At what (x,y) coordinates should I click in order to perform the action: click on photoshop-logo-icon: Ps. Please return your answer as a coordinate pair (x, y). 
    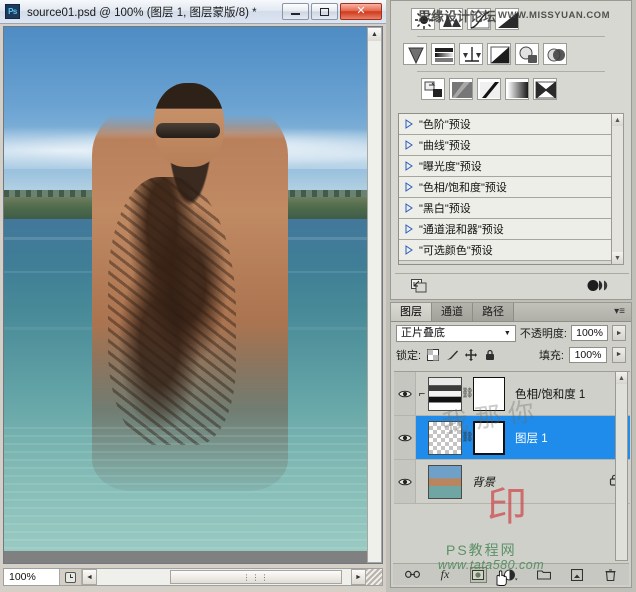
    Looking at the image, I should click on (12, 11).